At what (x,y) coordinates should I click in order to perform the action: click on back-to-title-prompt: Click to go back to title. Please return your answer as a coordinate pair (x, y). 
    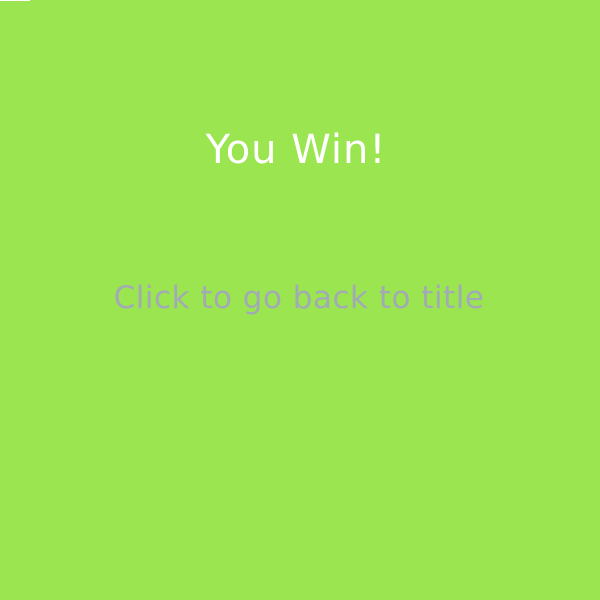
    Looking at the image, I should click on (299, 298).